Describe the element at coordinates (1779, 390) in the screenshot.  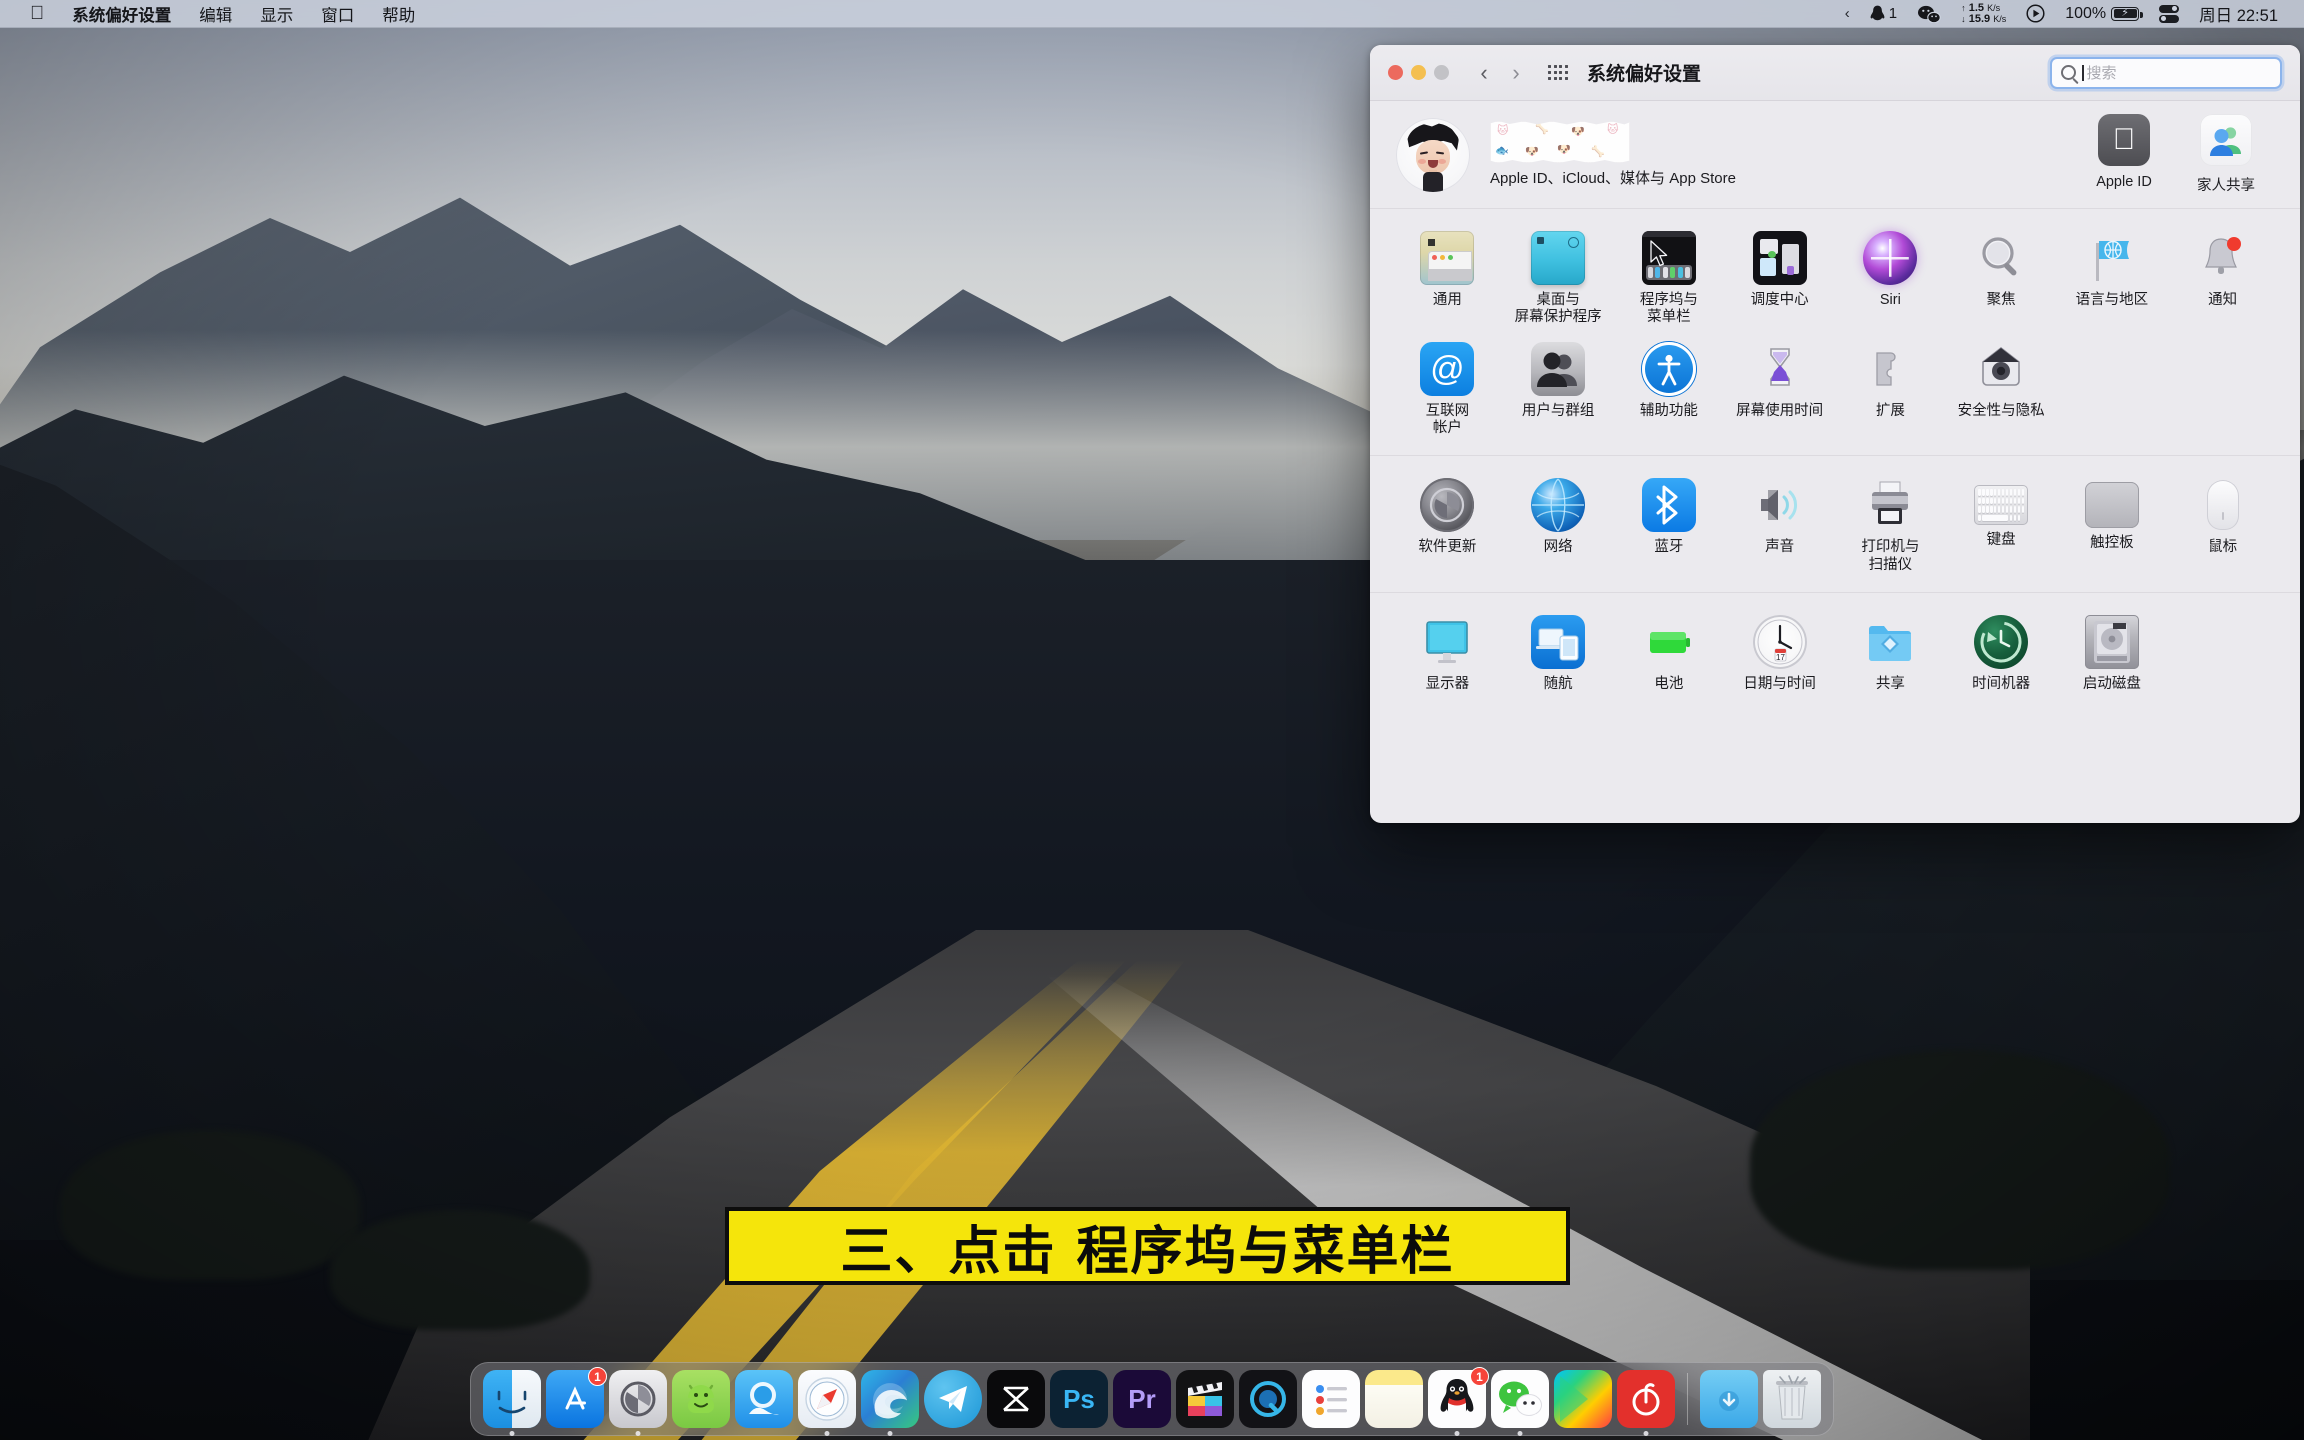
I see `pref-item-screen-time: 屏幕使用时间` at that location.